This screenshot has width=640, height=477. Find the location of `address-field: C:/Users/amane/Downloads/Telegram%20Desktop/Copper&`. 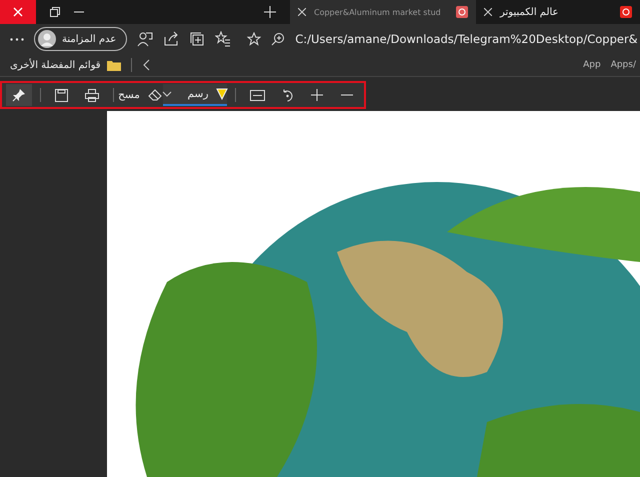

address-field: C:/Users/amane/Downloads/Telegram%20Desktop/Copper& is located at coordinates (466, 39).